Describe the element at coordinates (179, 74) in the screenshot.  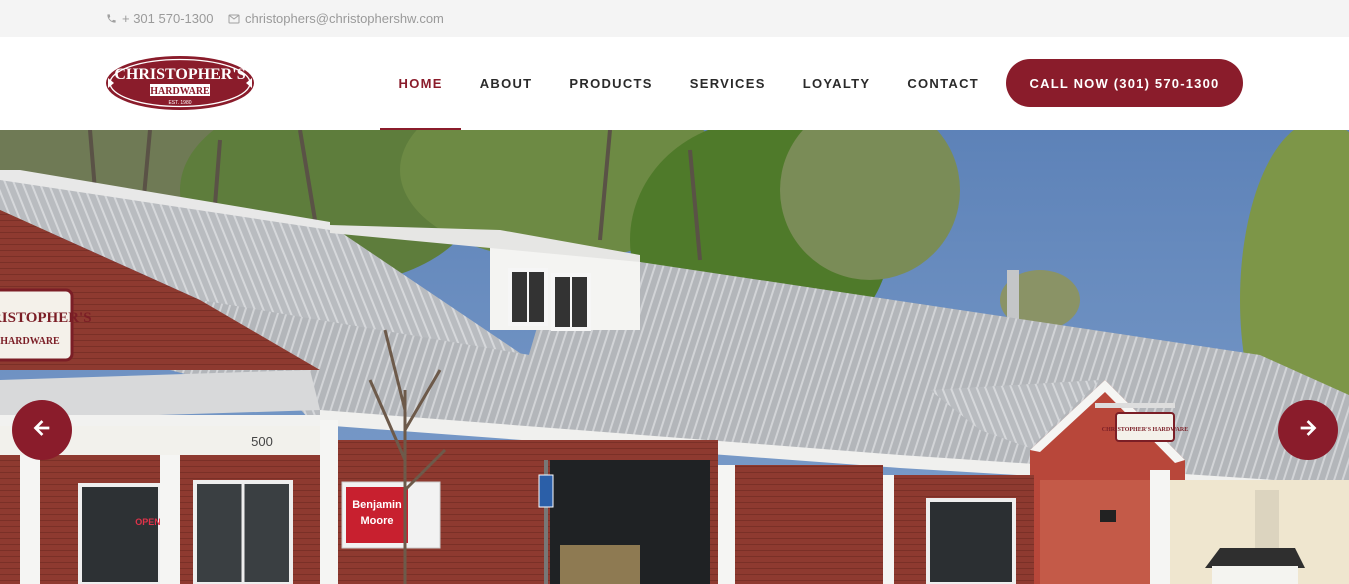
I see `logo-name: CHRISTOPHER'S` at that location.